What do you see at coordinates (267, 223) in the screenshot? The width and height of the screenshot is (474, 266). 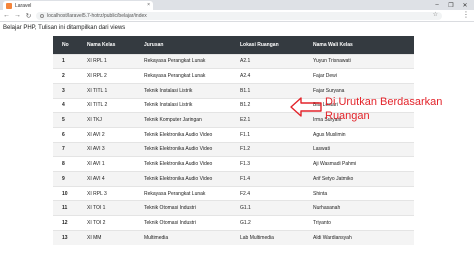 I see `cell-lokasi-ruangan: G1.2` at bounding box center [267, 223].